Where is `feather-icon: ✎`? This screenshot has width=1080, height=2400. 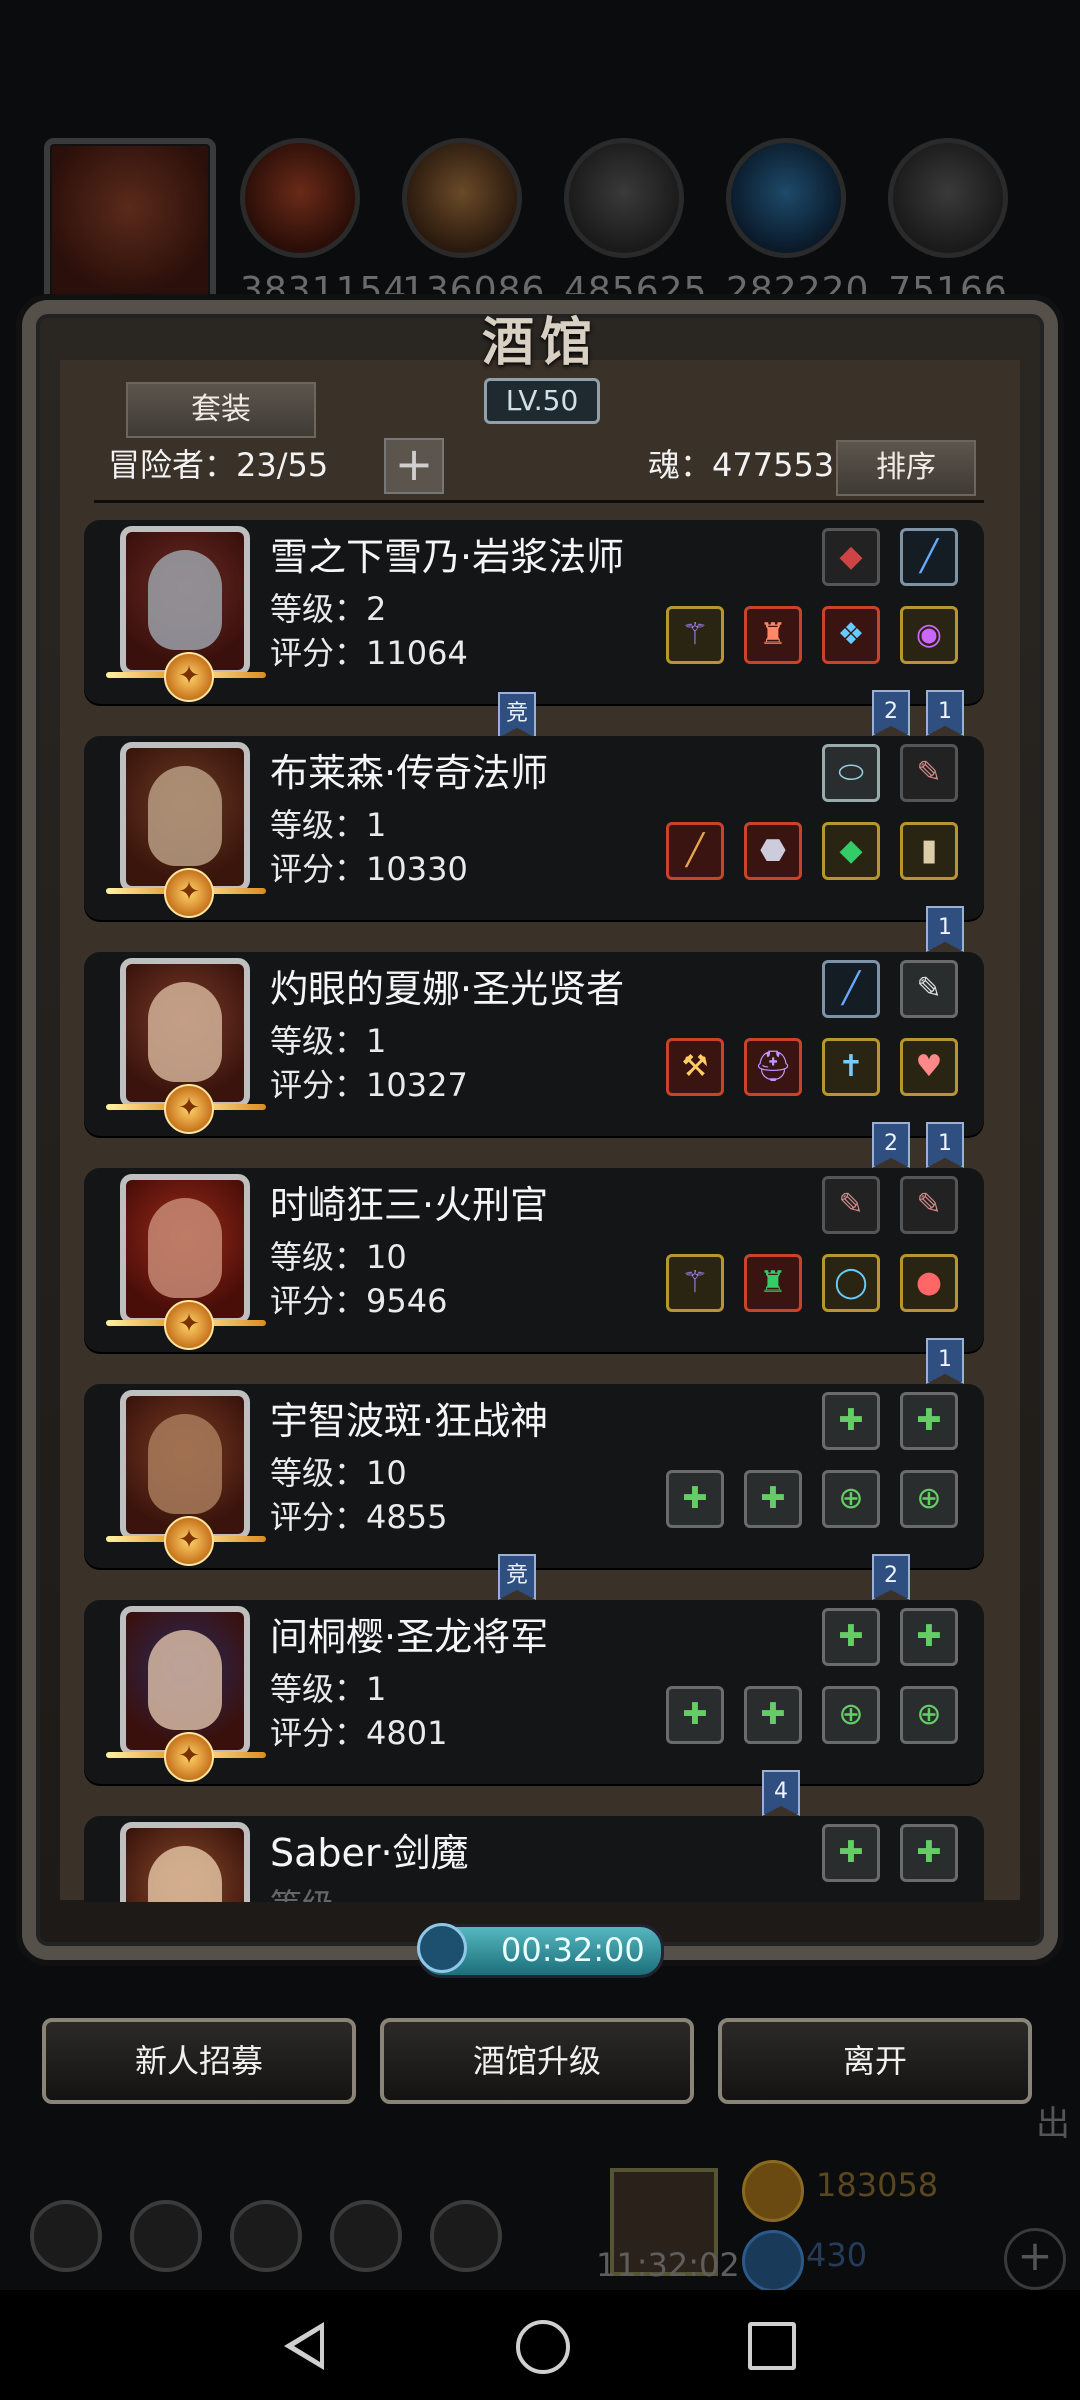
feather-icon: ✎ is located at coordinates (851, 1204).